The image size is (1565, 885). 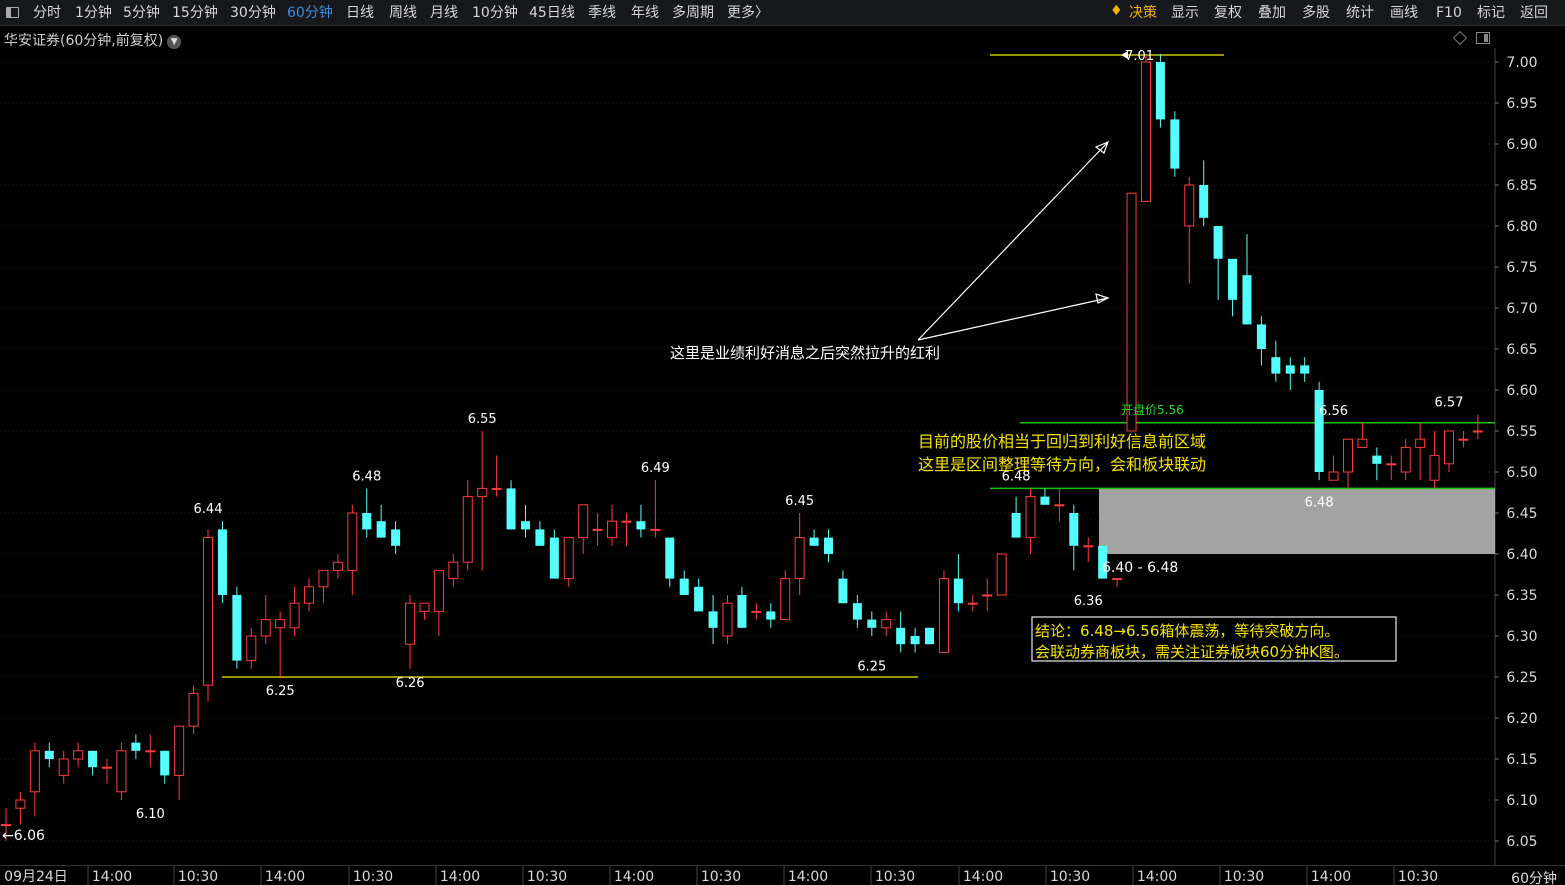 I want to click on y-tick-label: 6.60, so click(x=1521, y=391).